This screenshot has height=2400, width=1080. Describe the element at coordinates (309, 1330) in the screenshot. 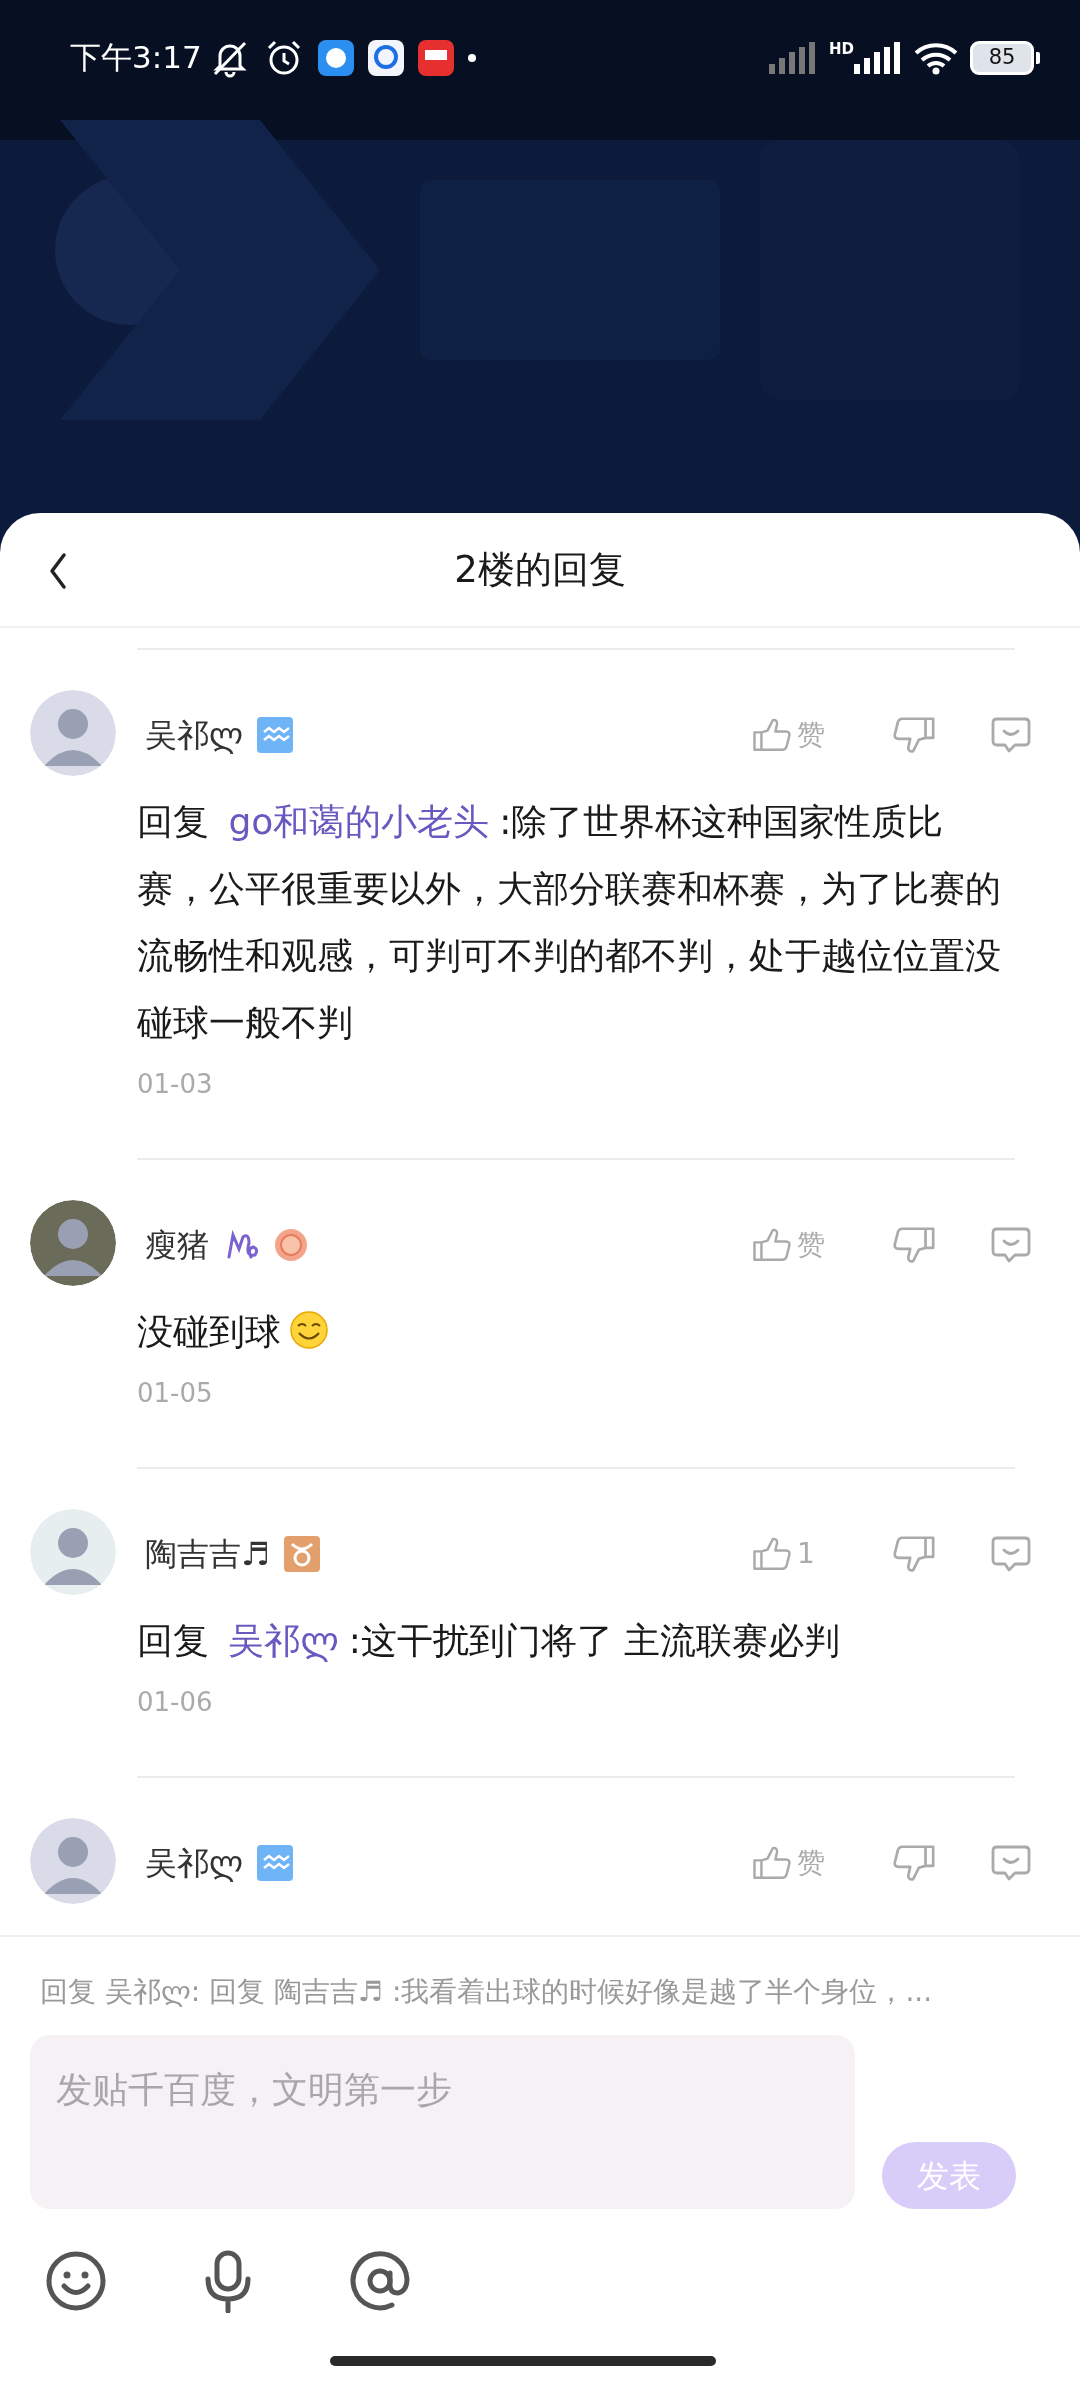

I see `smiley-emoji-icon` at that location.